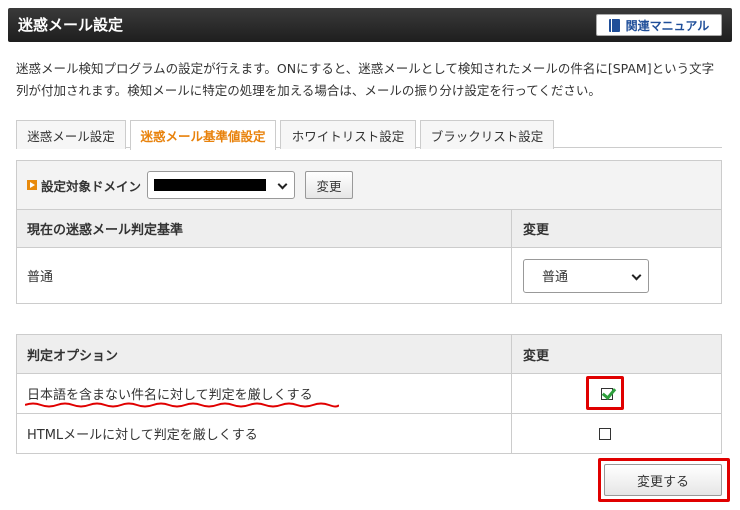 The width and height of the screenshot is (740, 510). What do you see at coordinates (536, 230) in the screenshot?
I see `criteria-header-change: 変更` at bounding box center [536, 230].